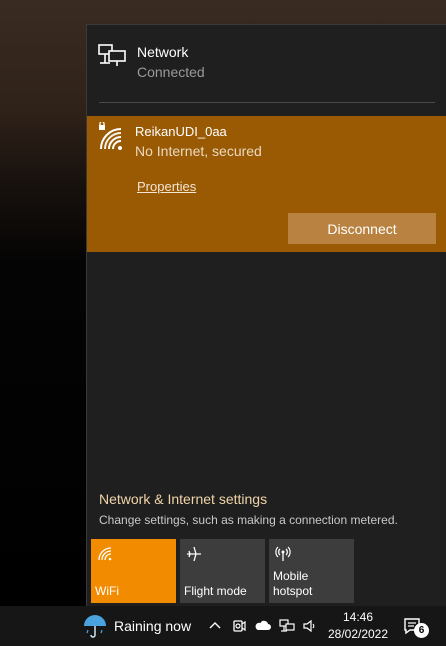  What do you see at coordinates (310, 626) in the screenshot?
I see `volume-icon` at bounding box center [310, 626].